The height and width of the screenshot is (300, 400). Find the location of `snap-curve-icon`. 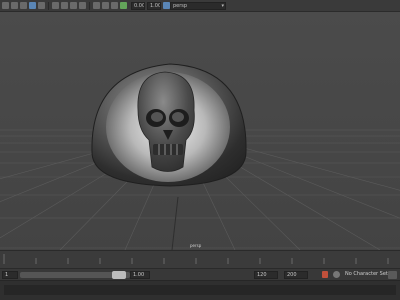

snap-curve-icon is located at coordinates (64, 5).